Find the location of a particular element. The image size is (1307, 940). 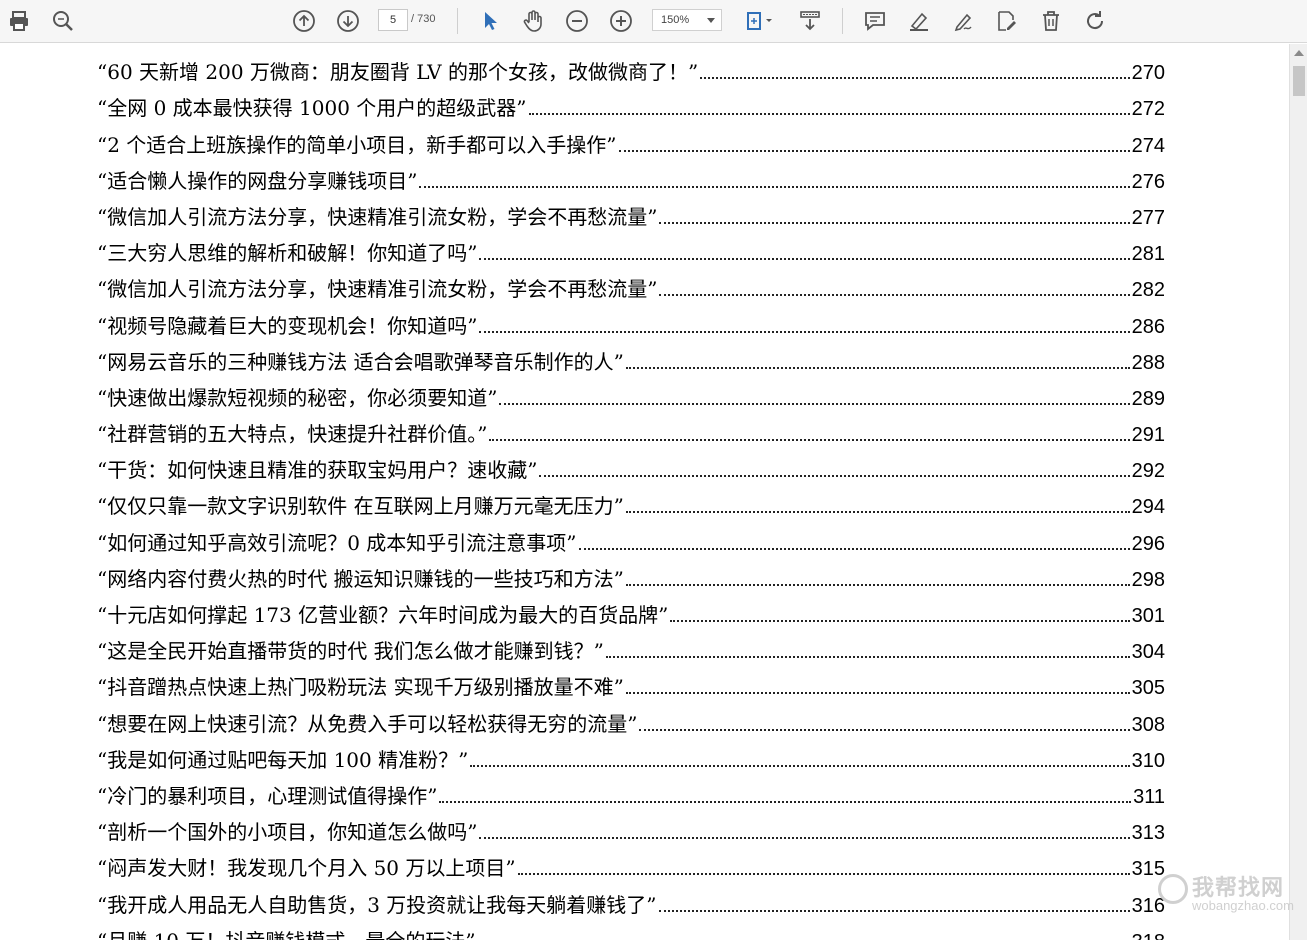

toc-entry: “视频号隐藏着巨大的变现机会！你知道吗” 286 is located at coordinates (631, 320).